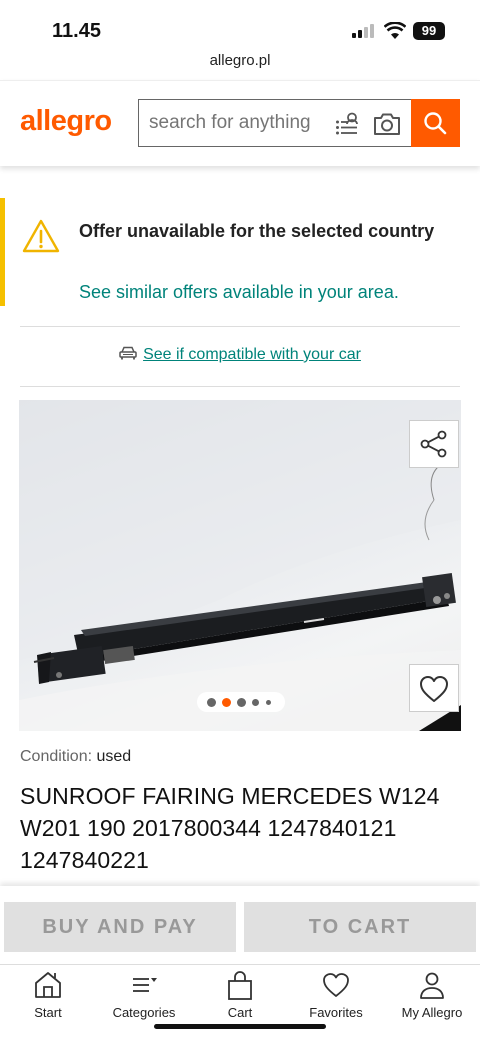 The image size is (480, 1039). Describe the element at coordinates (145, 985) in the screenshot. I see `menu-icon` at that location.